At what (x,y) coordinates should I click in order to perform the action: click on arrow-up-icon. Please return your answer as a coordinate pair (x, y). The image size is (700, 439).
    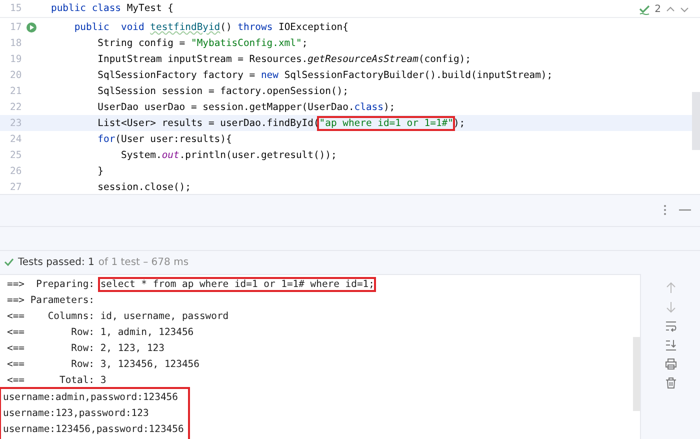
    Looking at the image, I should click on (670, 288).